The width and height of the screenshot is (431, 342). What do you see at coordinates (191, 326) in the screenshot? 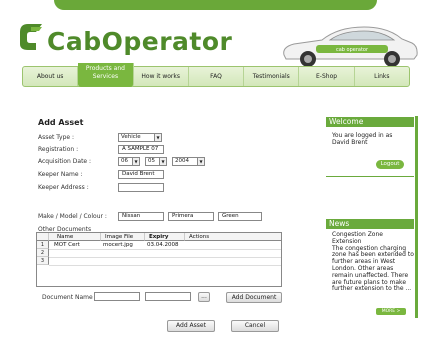
I see `add-asset-button: Add Asset` at bounding box center [191, 326].